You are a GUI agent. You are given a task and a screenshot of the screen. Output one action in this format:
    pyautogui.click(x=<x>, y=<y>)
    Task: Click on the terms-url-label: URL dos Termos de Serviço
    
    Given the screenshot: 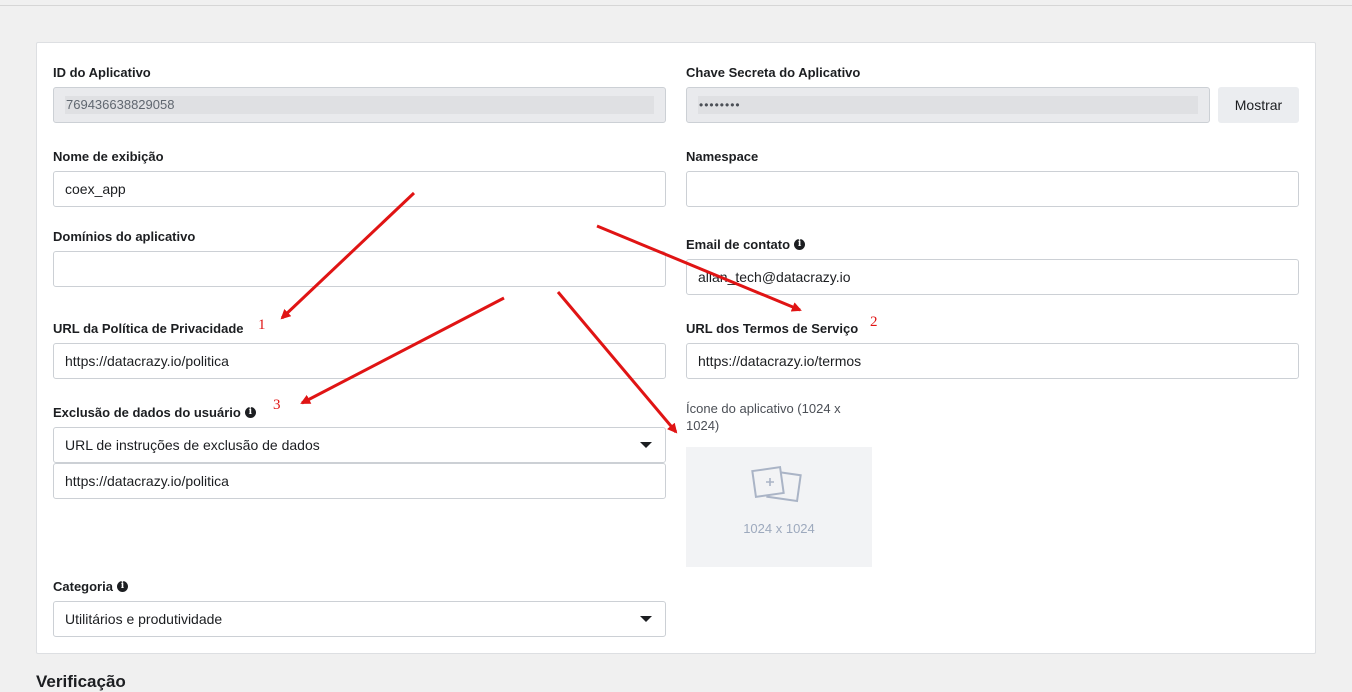 What is the action you would take?
    pyautogui.click(x=772, y=328)
    